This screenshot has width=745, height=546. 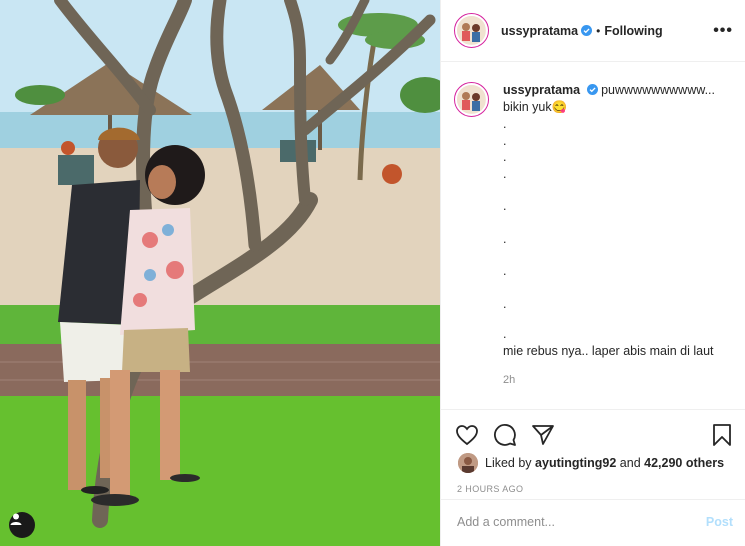 I want to click on save-button, so click(x=722, y=435).